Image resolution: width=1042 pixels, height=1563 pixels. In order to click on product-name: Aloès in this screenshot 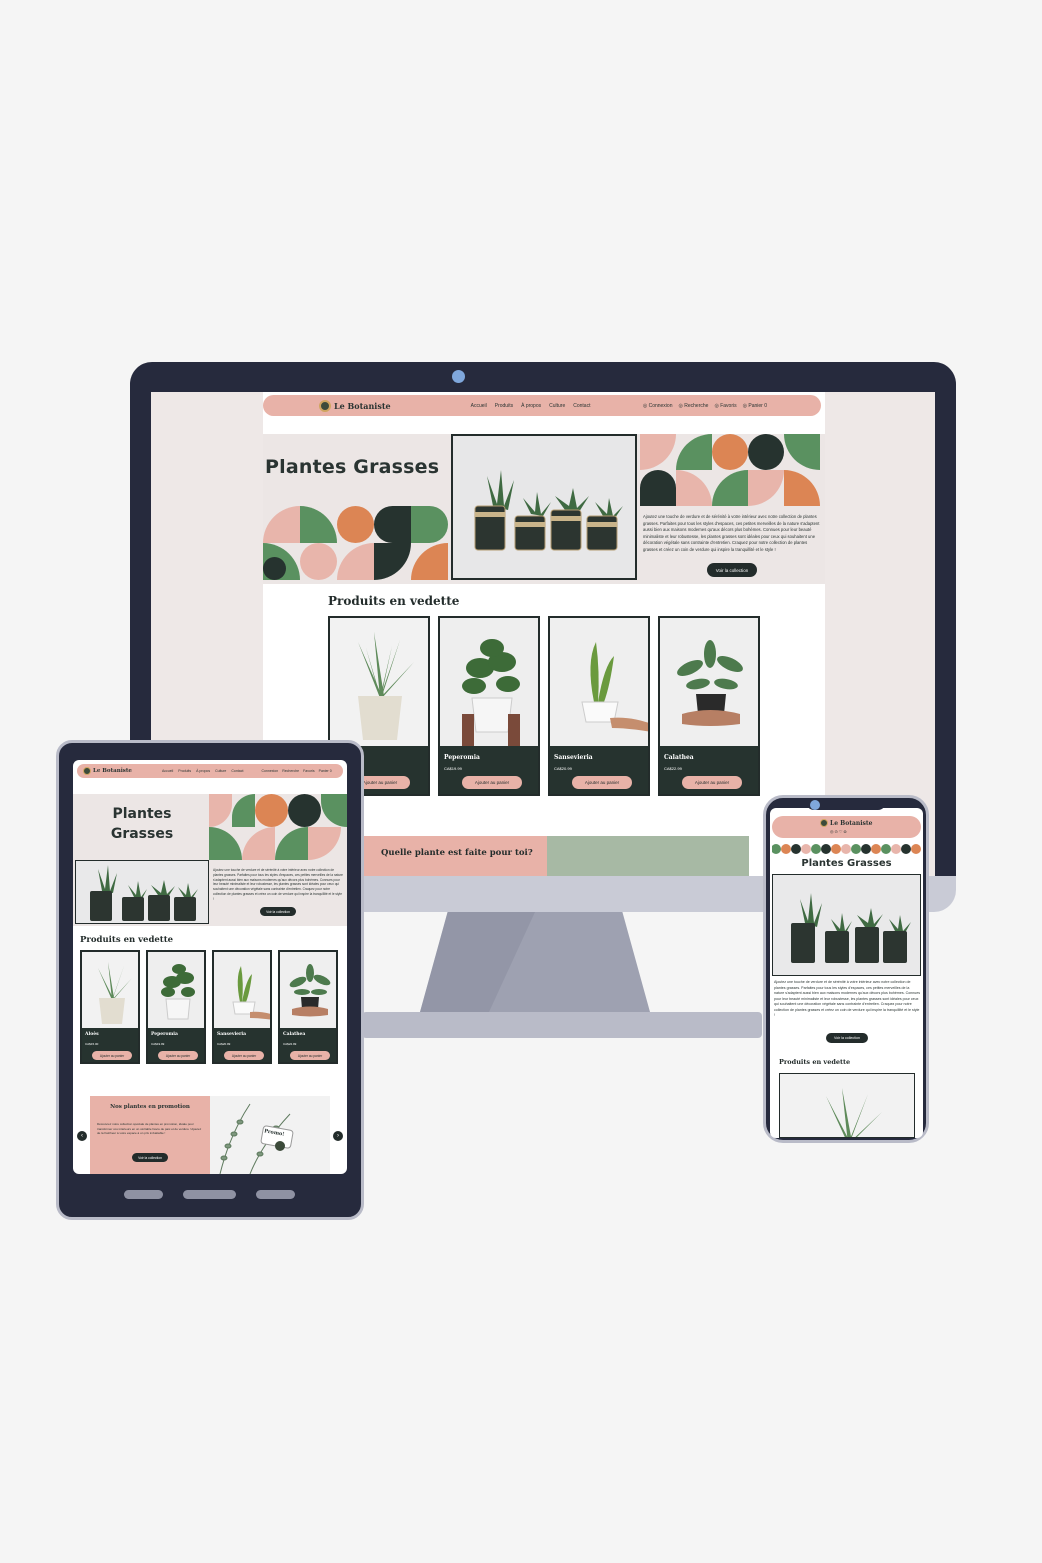, I will do `click(92, 1034)`.